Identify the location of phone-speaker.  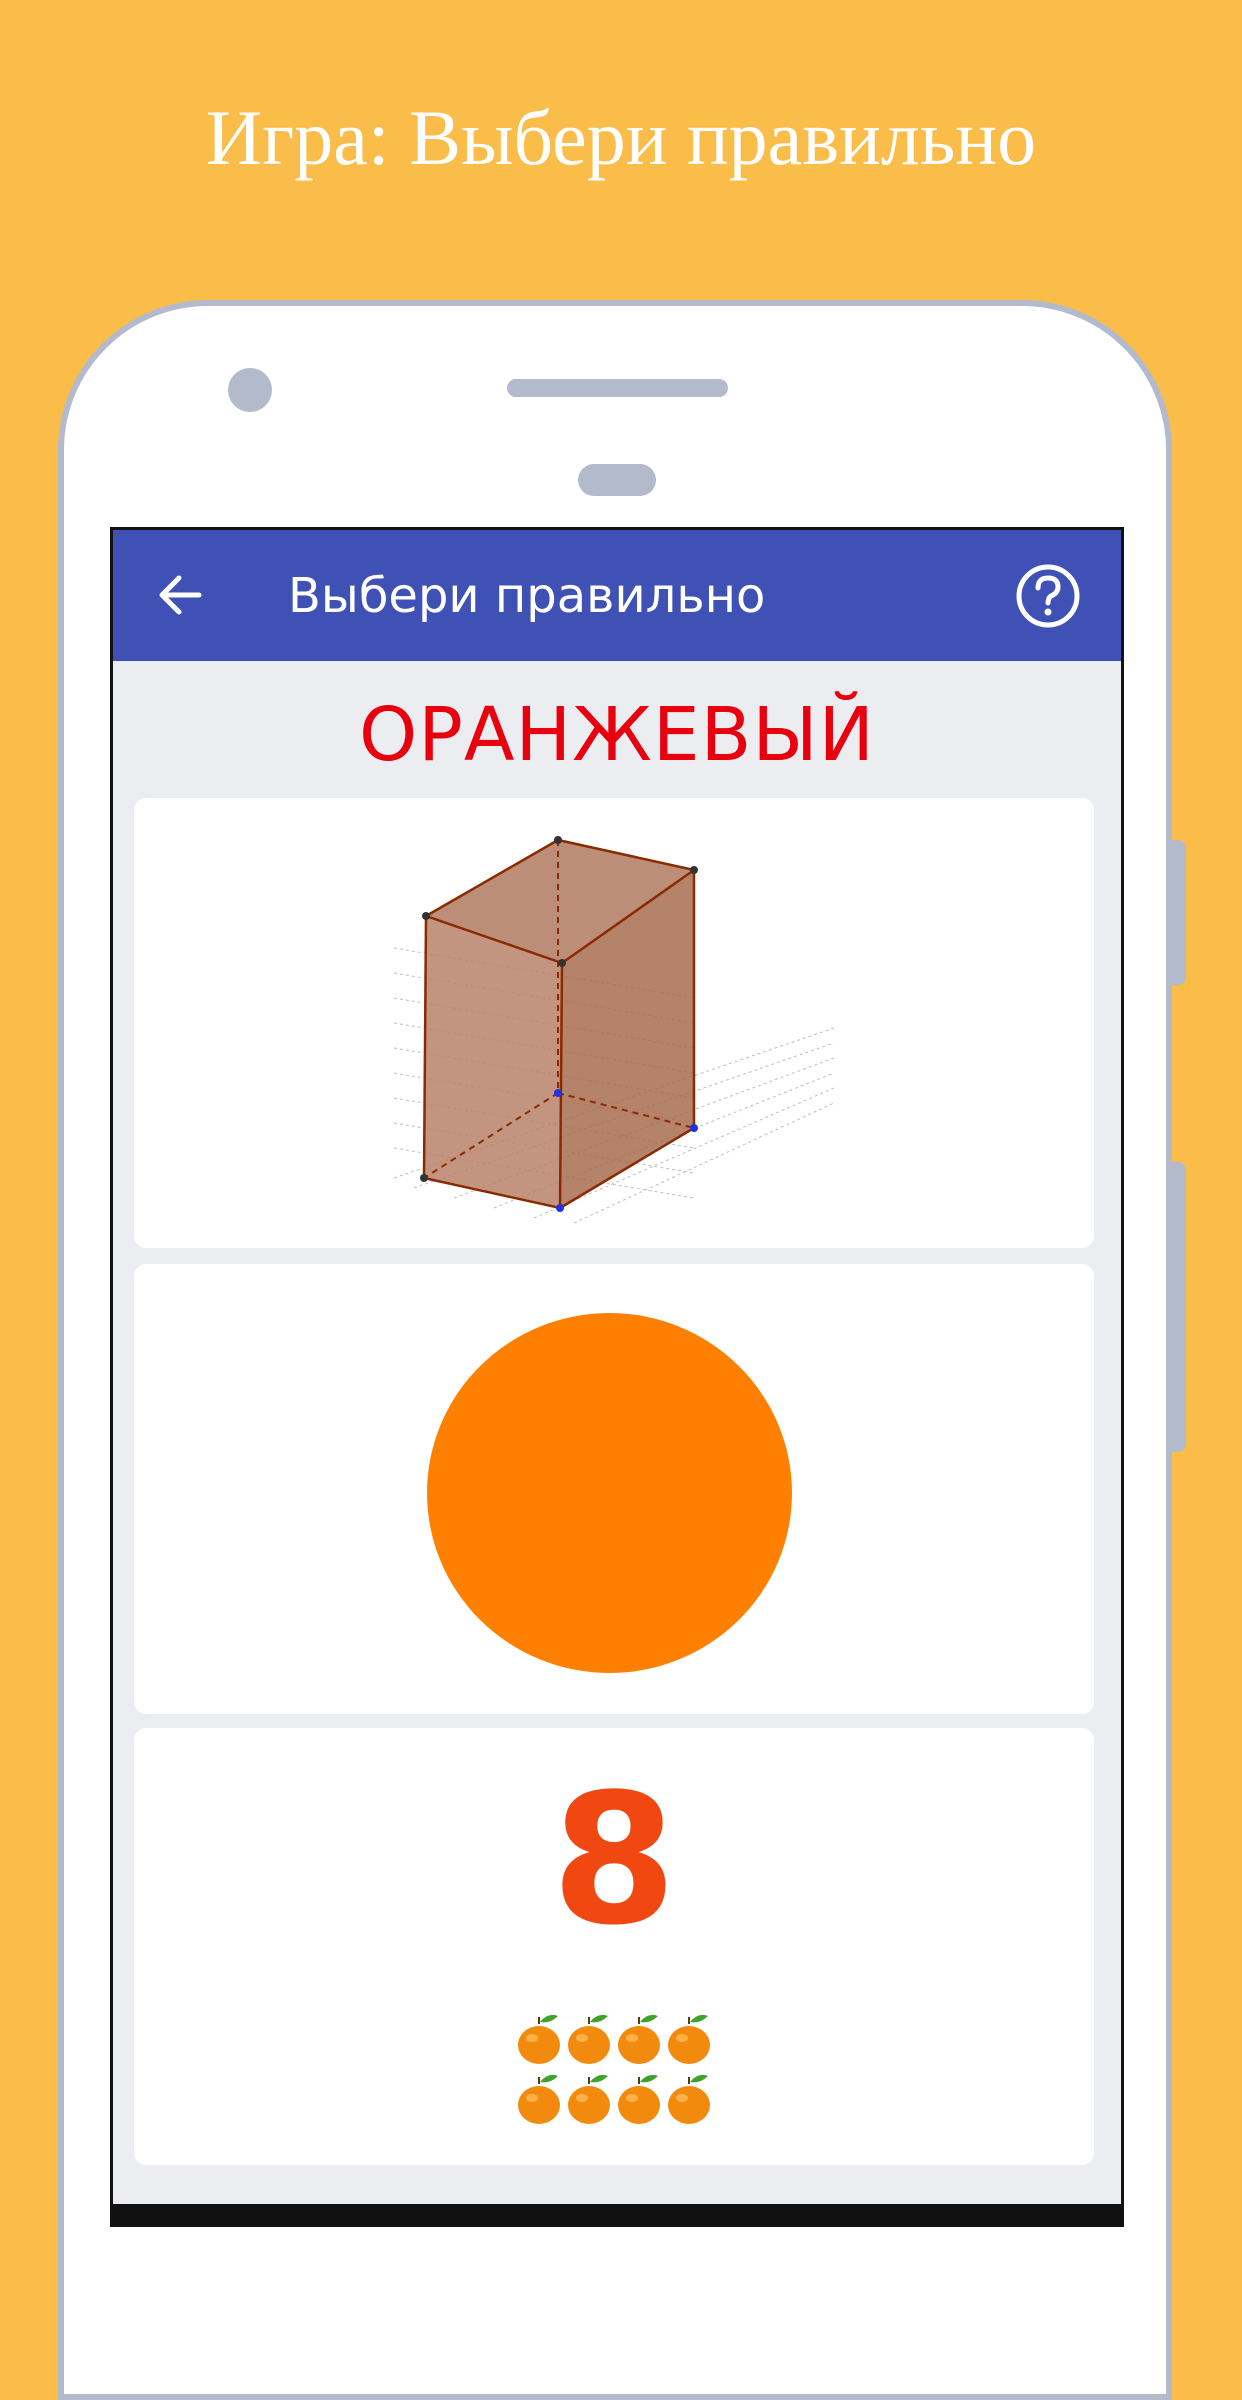
(617, 388).